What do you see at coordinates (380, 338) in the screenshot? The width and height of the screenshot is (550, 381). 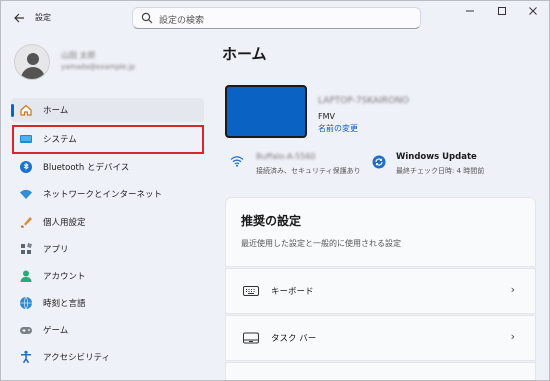 I see `recommended-item-taskbar: タスク バー ›` at bounding box center [380, 338].